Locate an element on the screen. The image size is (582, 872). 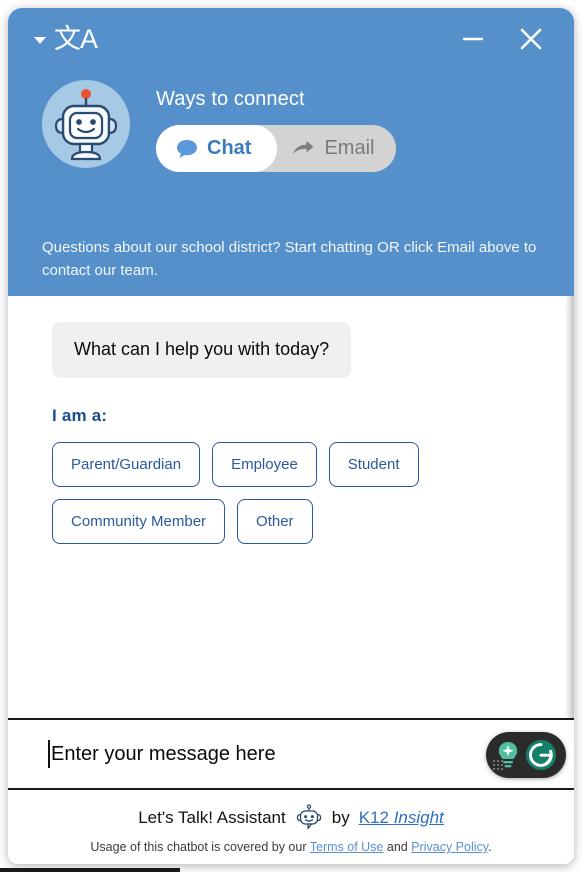
minimize-icon is located at coordinates (473, 39).